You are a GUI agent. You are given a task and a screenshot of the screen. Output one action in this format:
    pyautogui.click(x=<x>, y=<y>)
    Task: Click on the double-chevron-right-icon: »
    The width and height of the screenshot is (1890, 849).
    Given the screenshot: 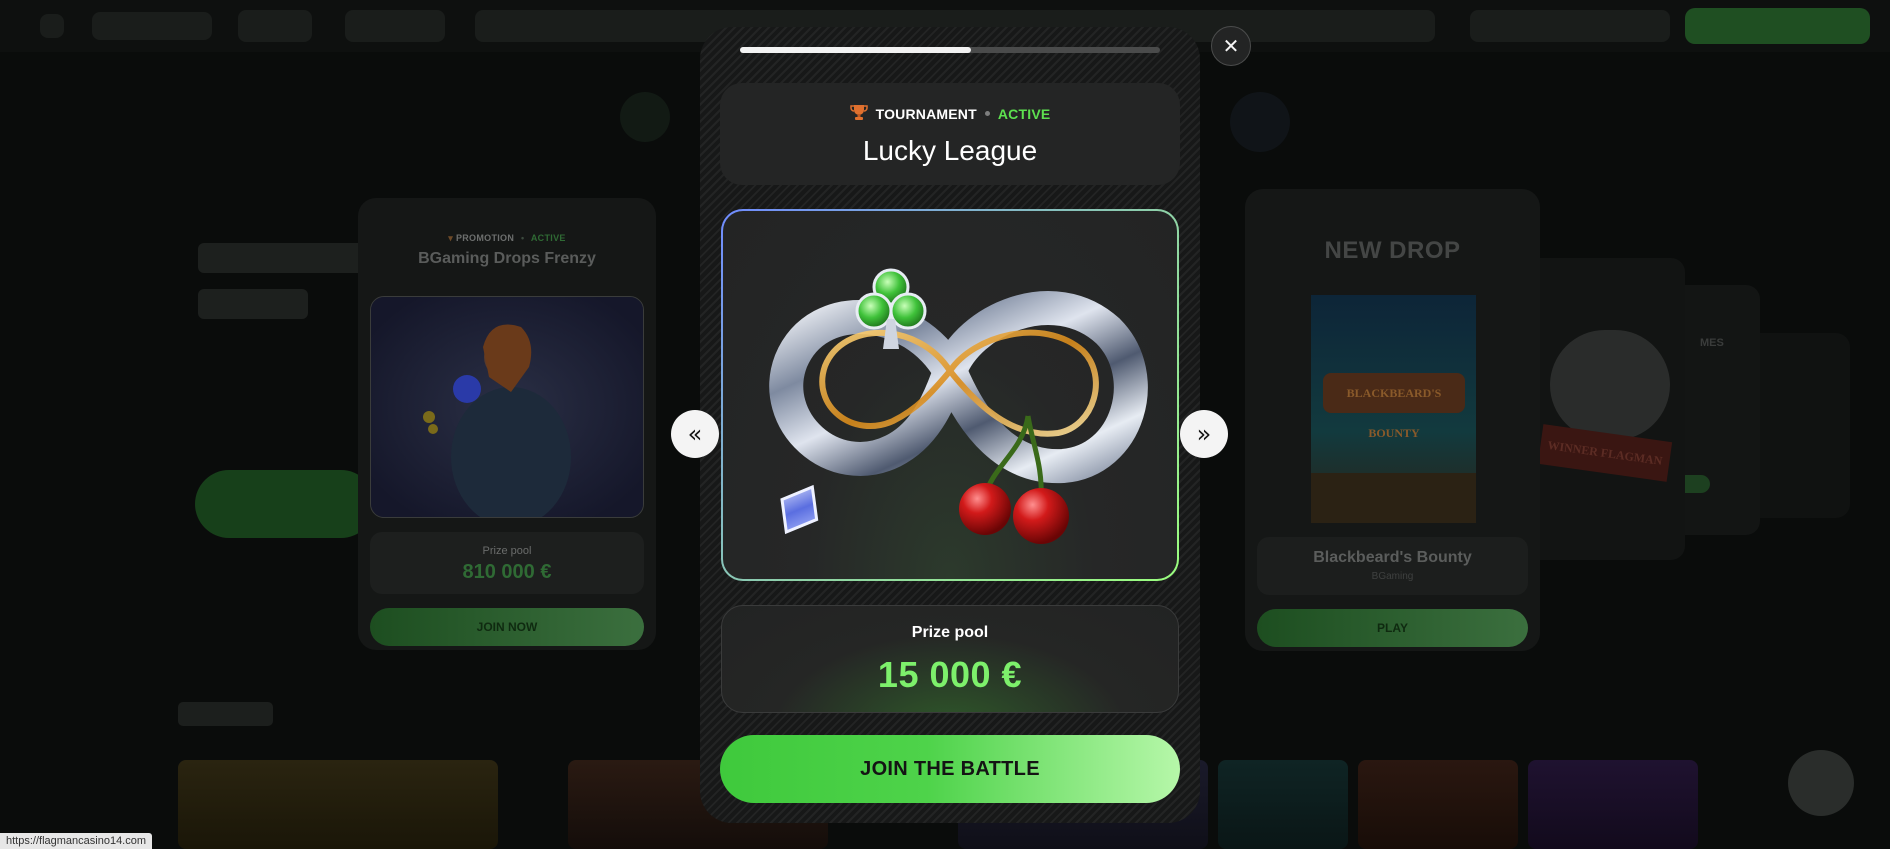 What is the action you would take?
    pyautogui.click(x=1204, y=434)
    